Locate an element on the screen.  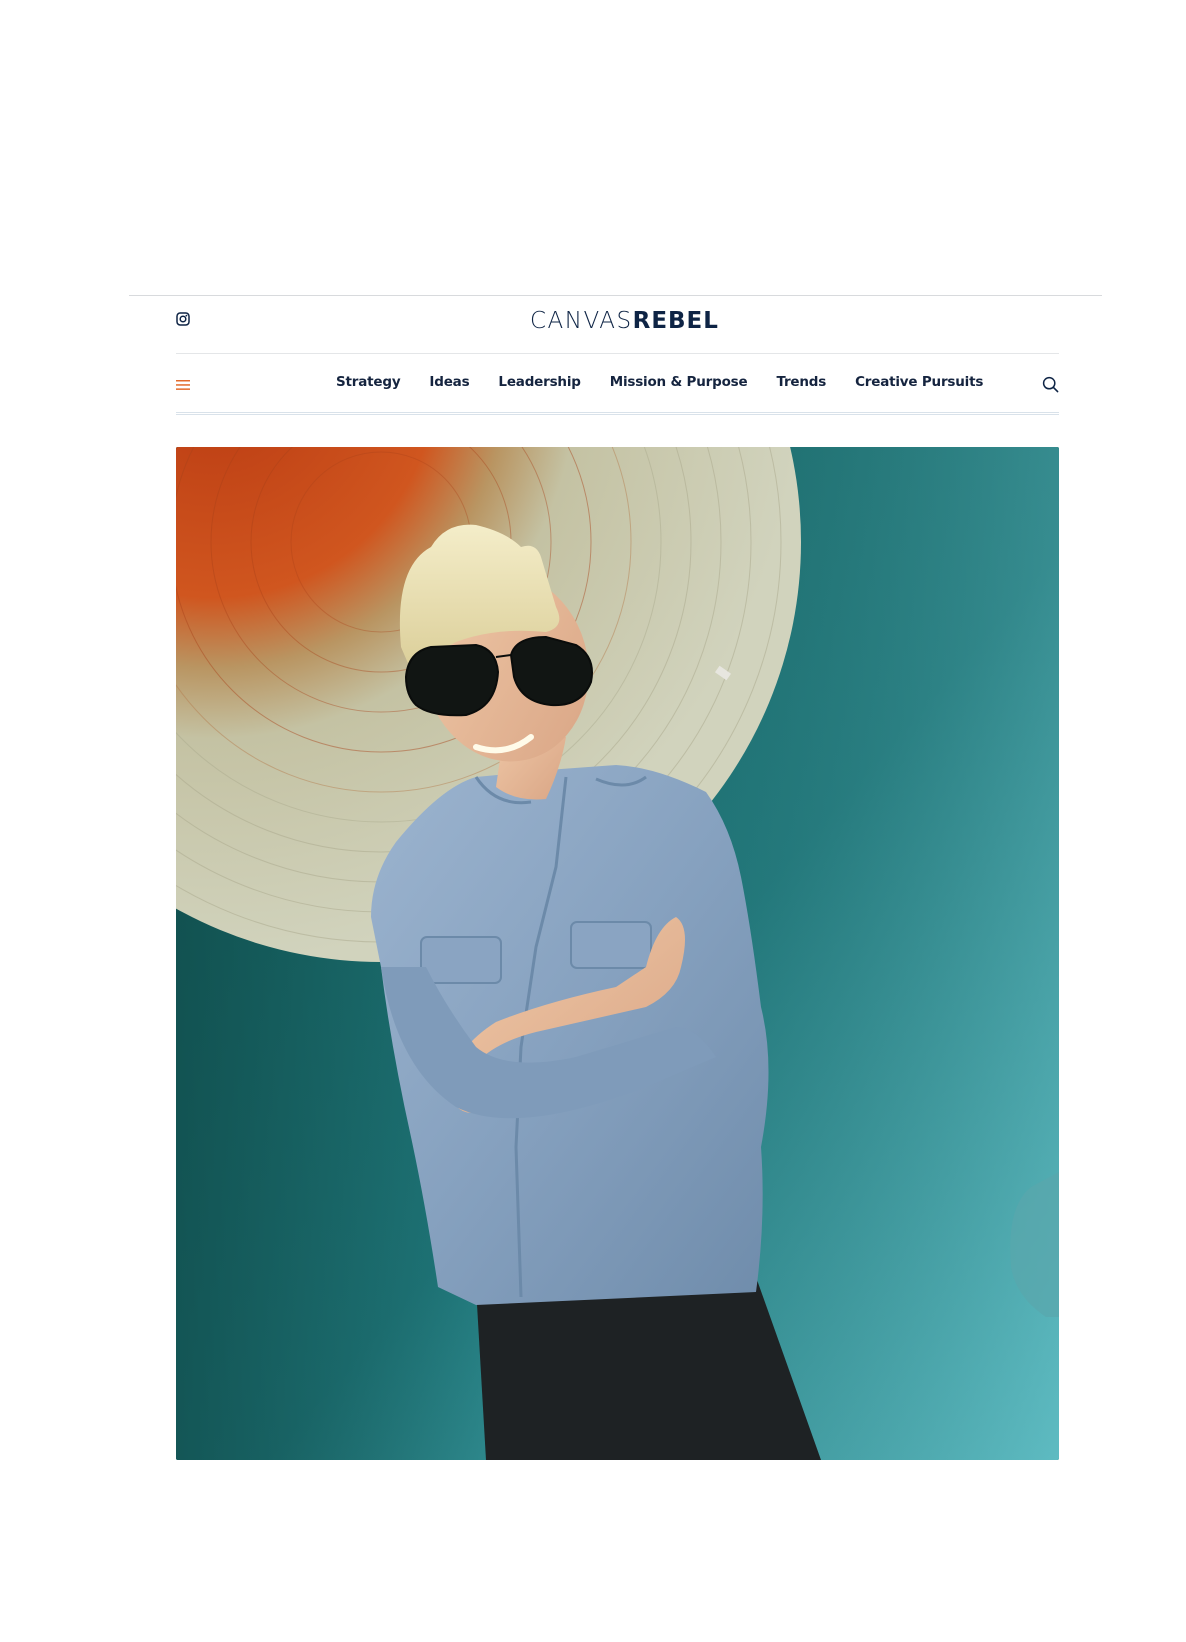
logo-text-bold: REBEL is located at coordinates (675, 321).